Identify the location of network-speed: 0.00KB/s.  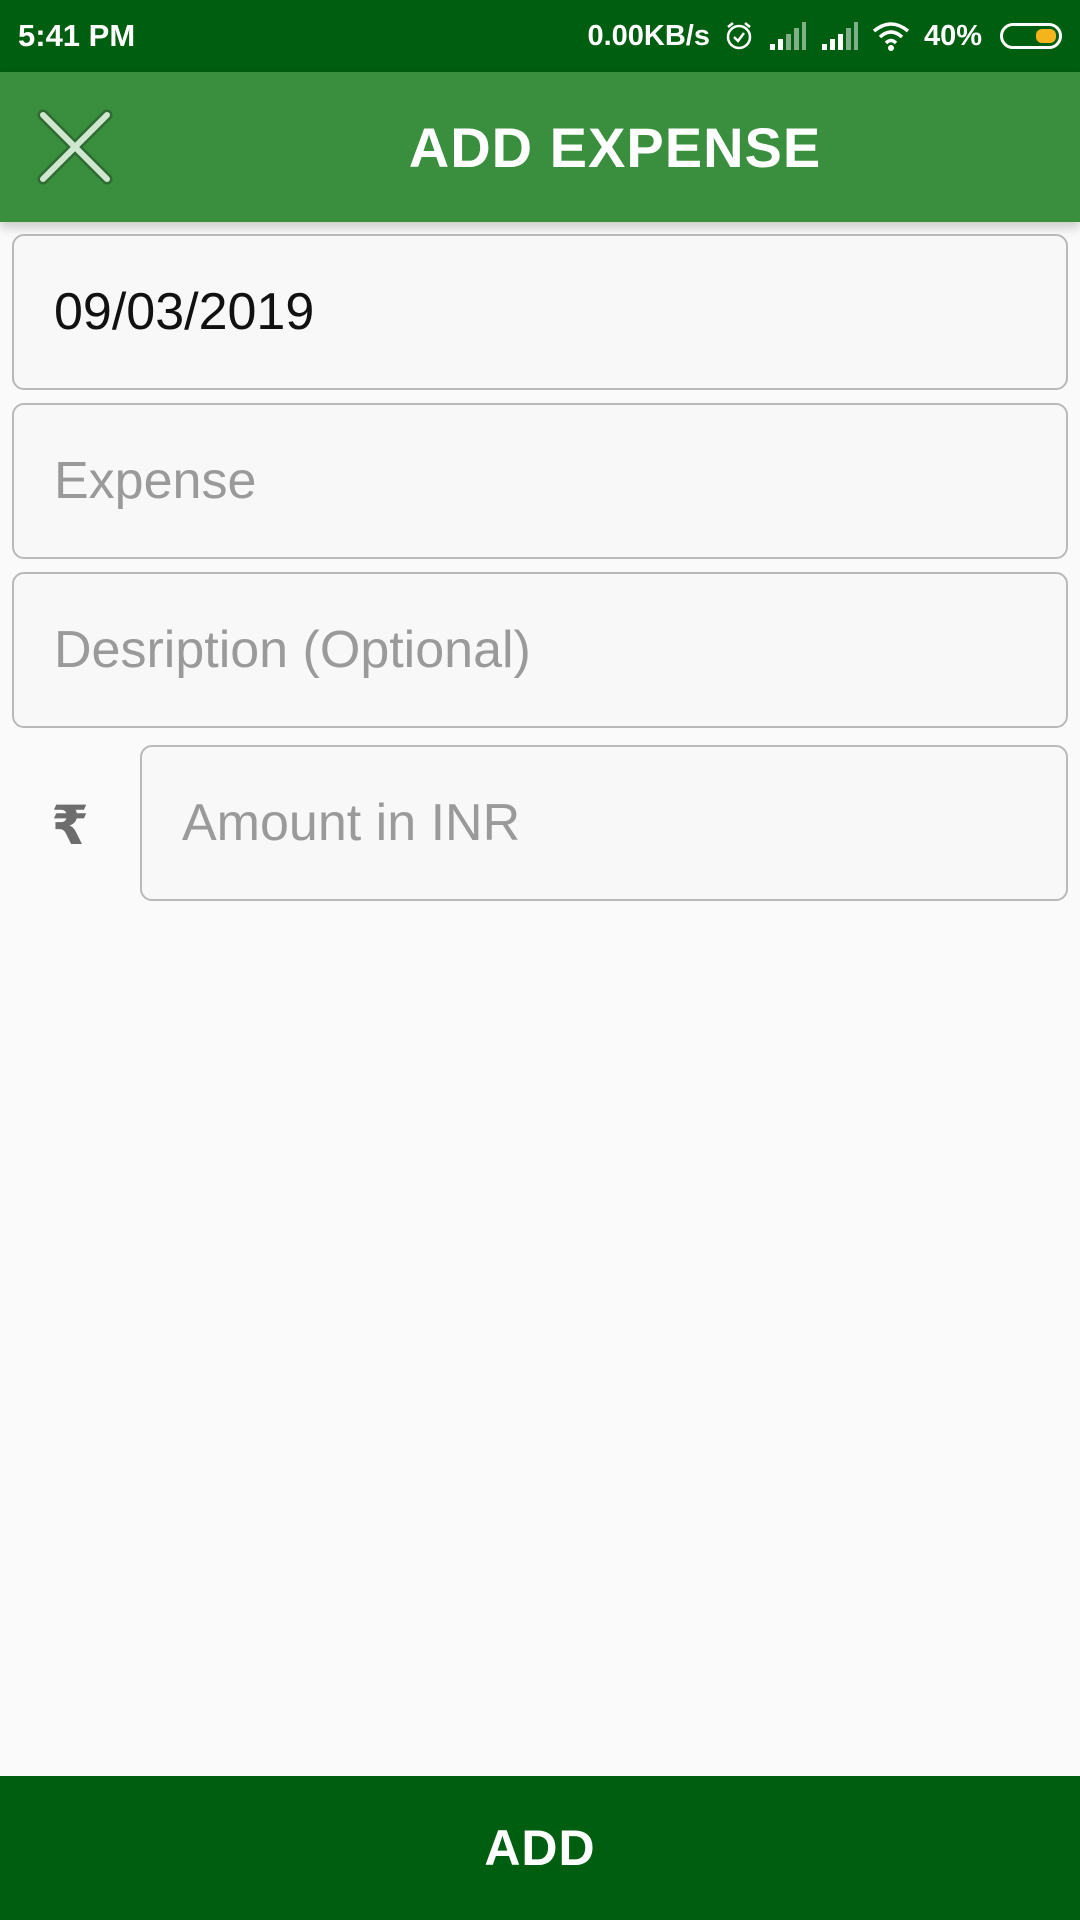
(648, 35).